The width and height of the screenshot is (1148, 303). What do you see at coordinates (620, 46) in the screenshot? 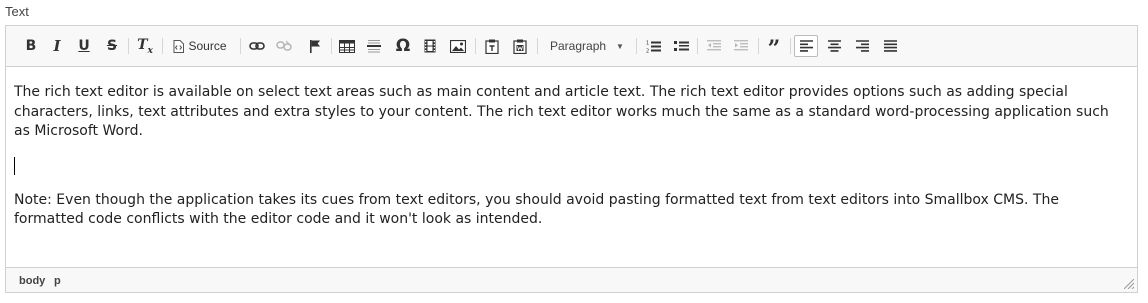
I see `chevron-down-icon: ▼` at bounding box center [620, 46].